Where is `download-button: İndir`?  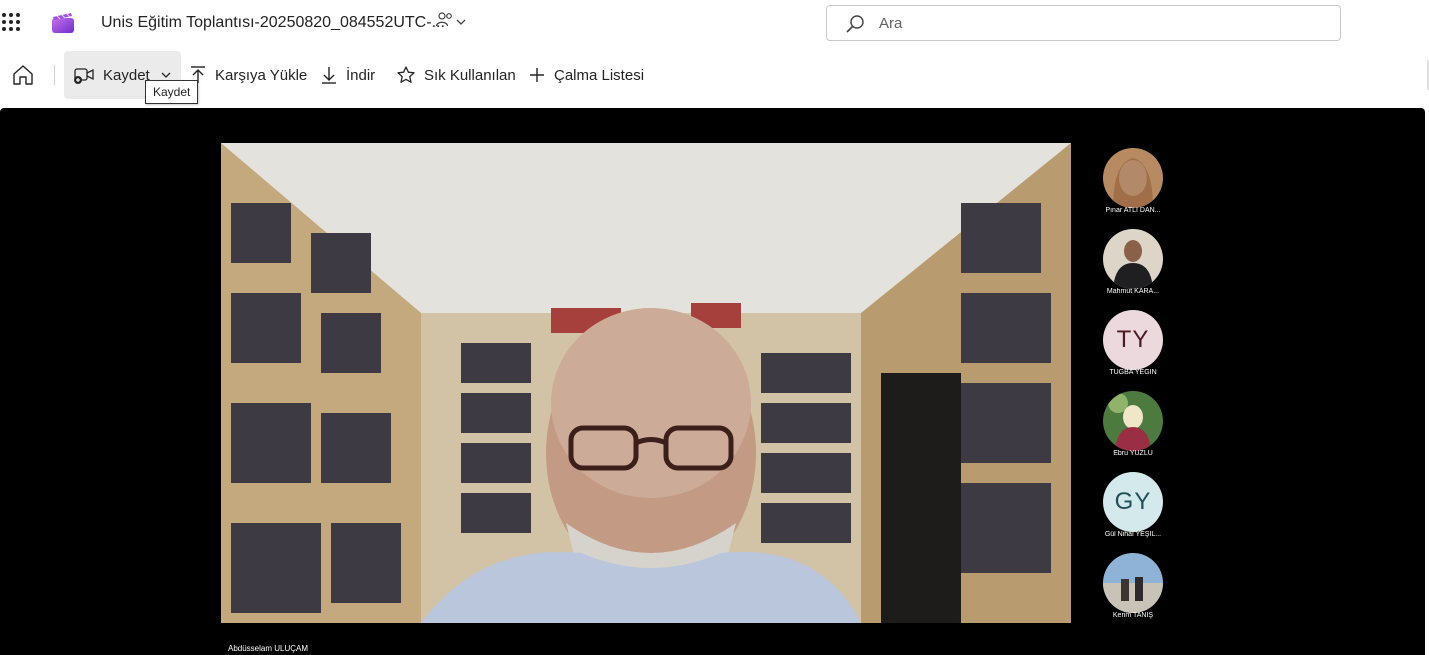 download-button: İndir is located at coordinates (347, 75).